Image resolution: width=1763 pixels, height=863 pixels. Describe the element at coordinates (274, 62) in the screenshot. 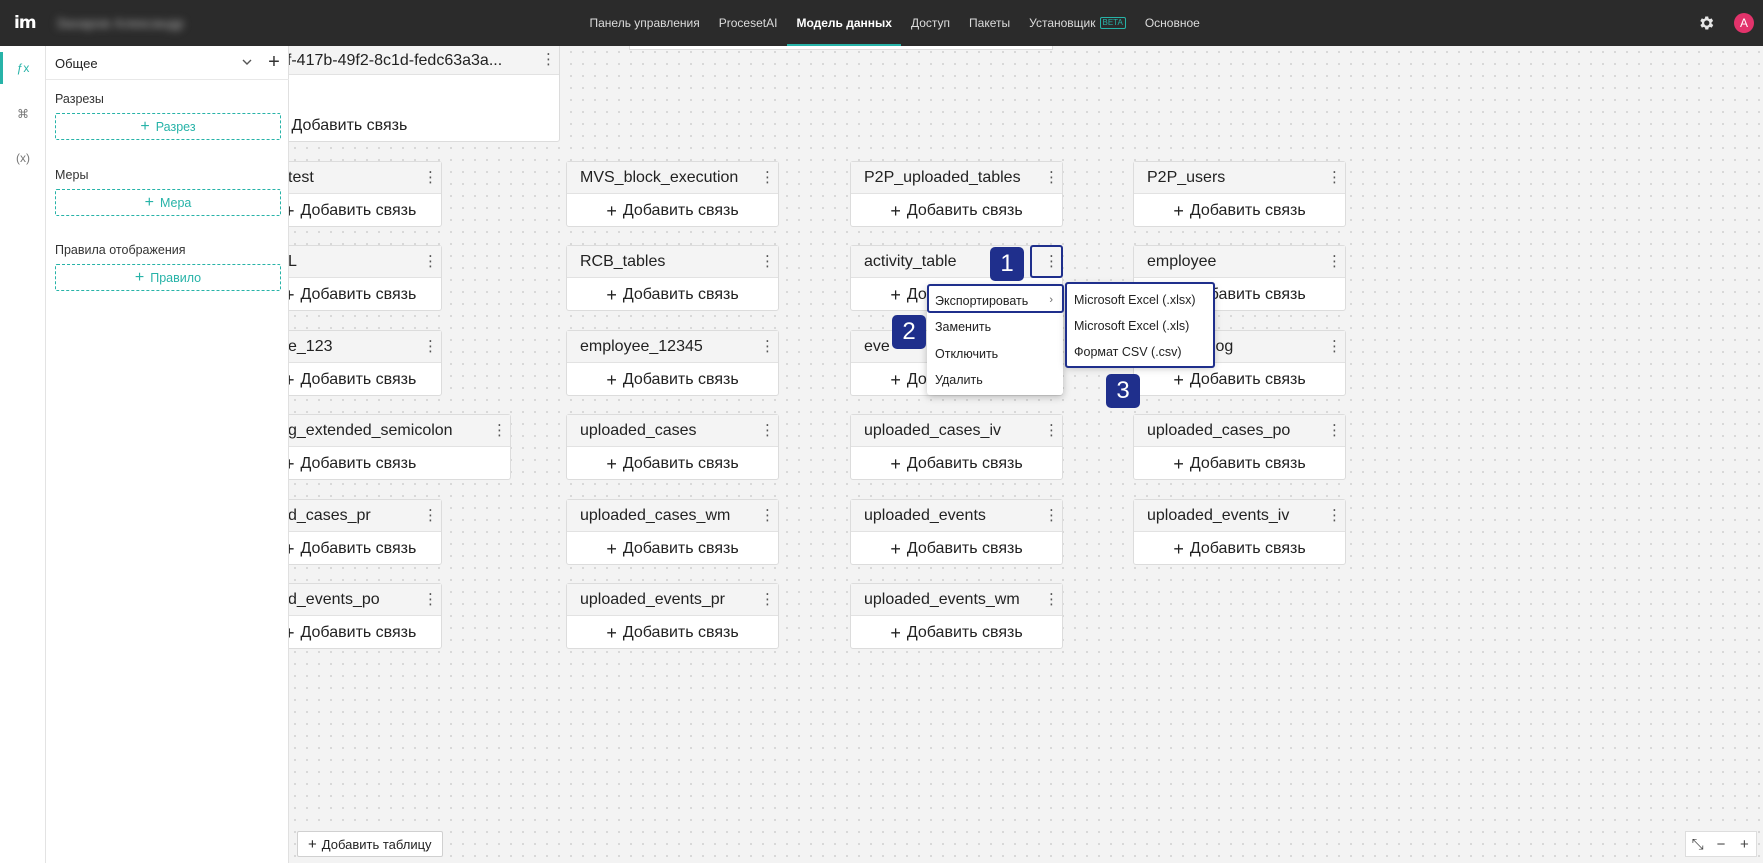

I see `add-button: +` at that location.